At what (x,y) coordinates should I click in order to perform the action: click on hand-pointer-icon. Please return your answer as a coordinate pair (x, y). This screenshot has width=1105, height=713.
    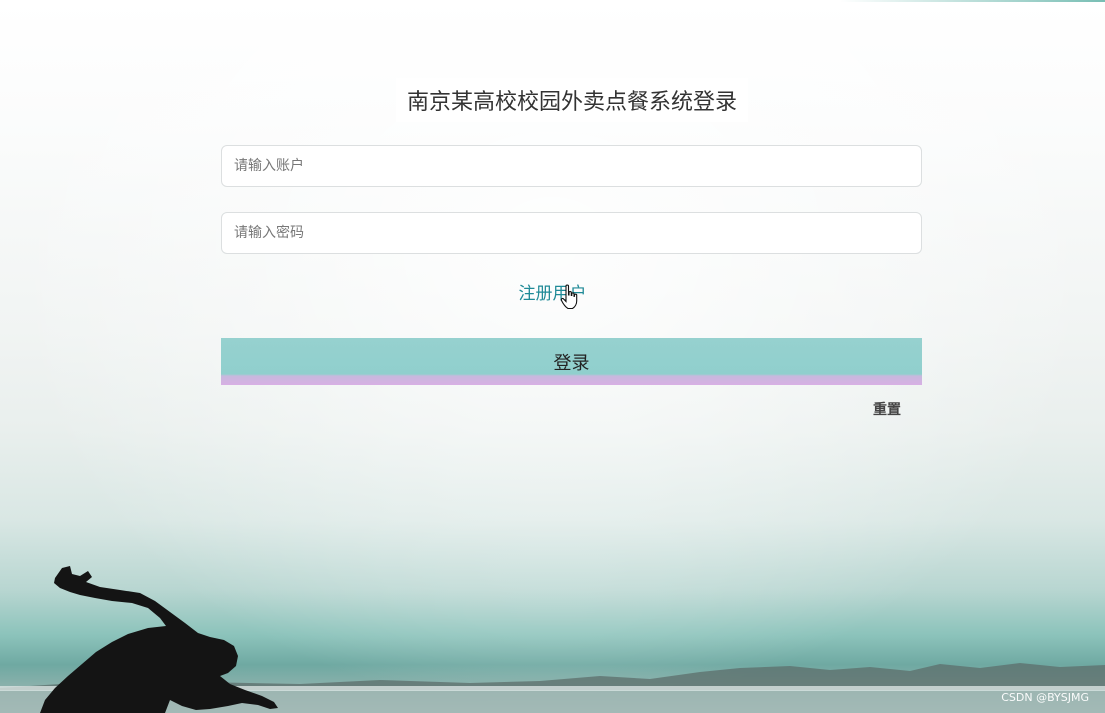
    Looking at the image, I should click on (569, 297).